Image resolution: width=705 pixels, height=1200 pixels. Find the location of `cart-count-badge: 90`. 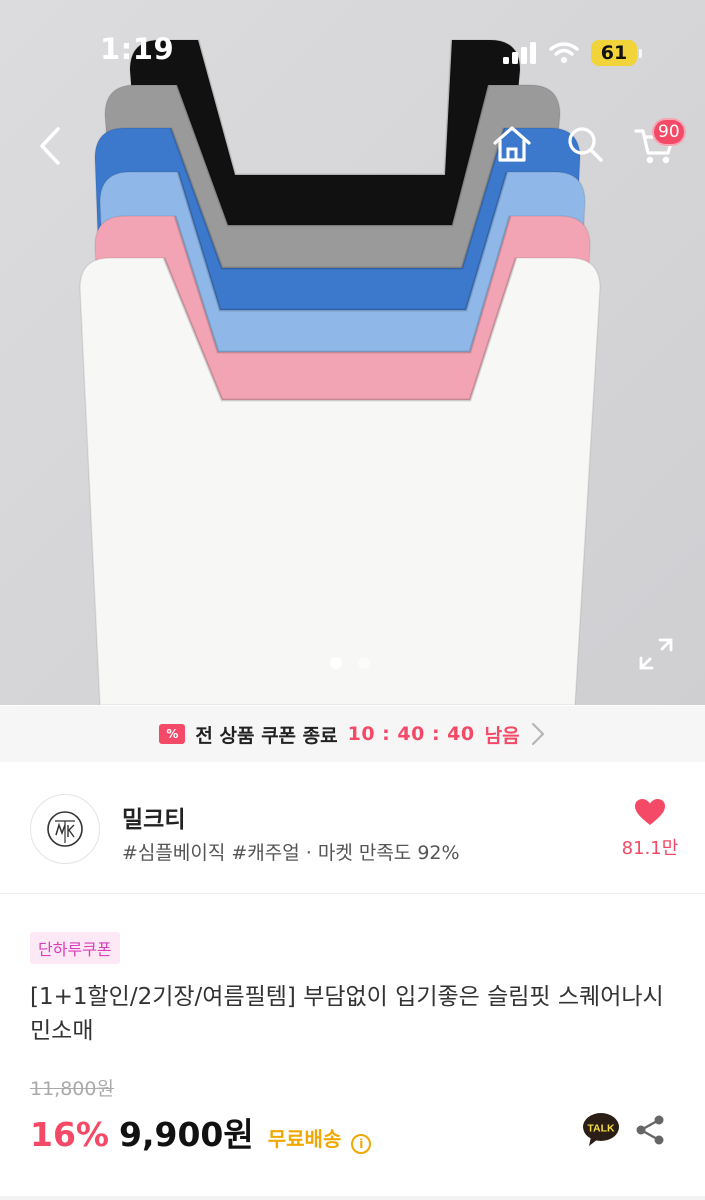

cart-count-badge: 90 is located at coordinates (669, 132).